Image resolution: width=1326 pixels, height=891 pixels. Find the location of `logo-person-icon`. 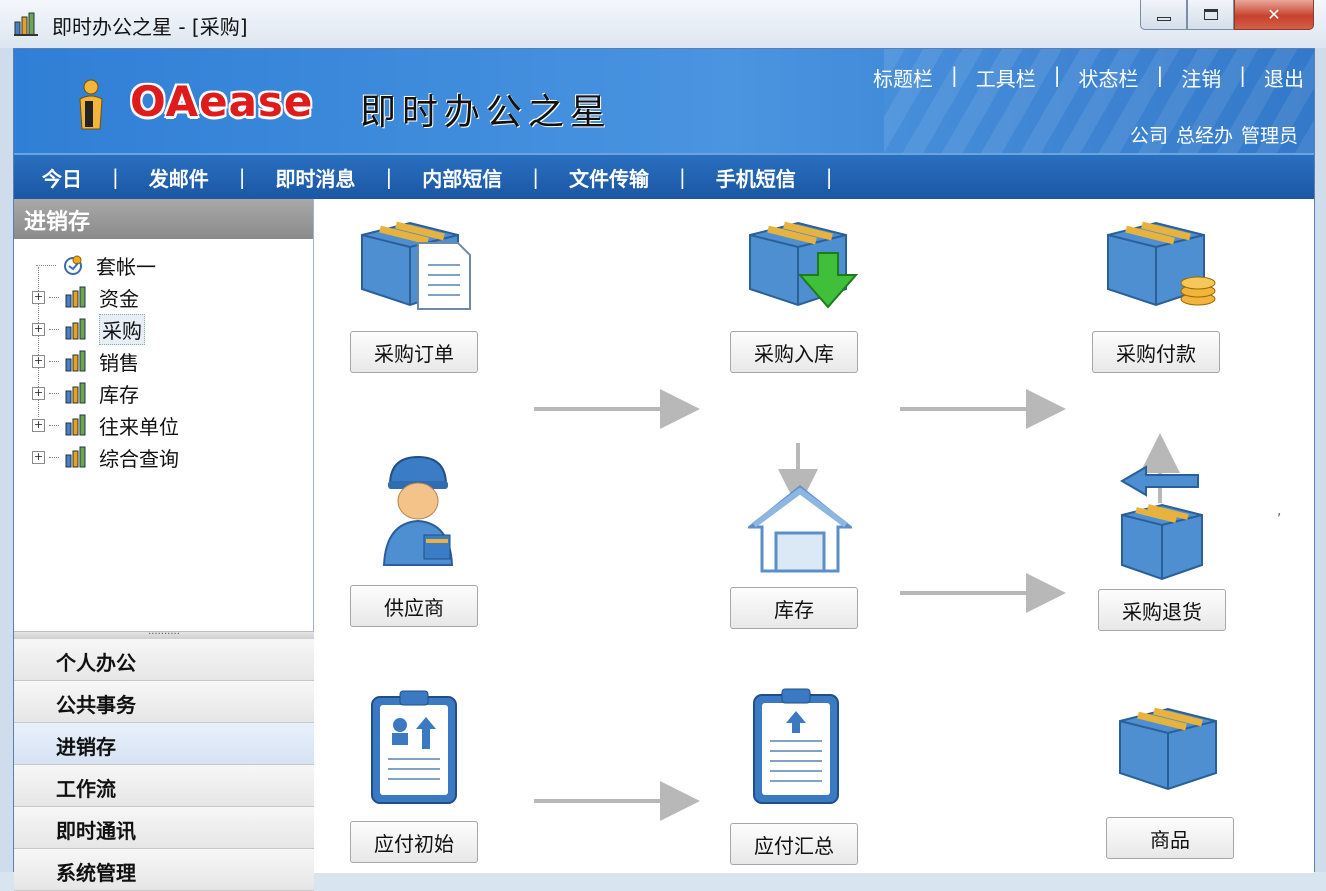

logo-person-icon is located at coordinates (91, 104).